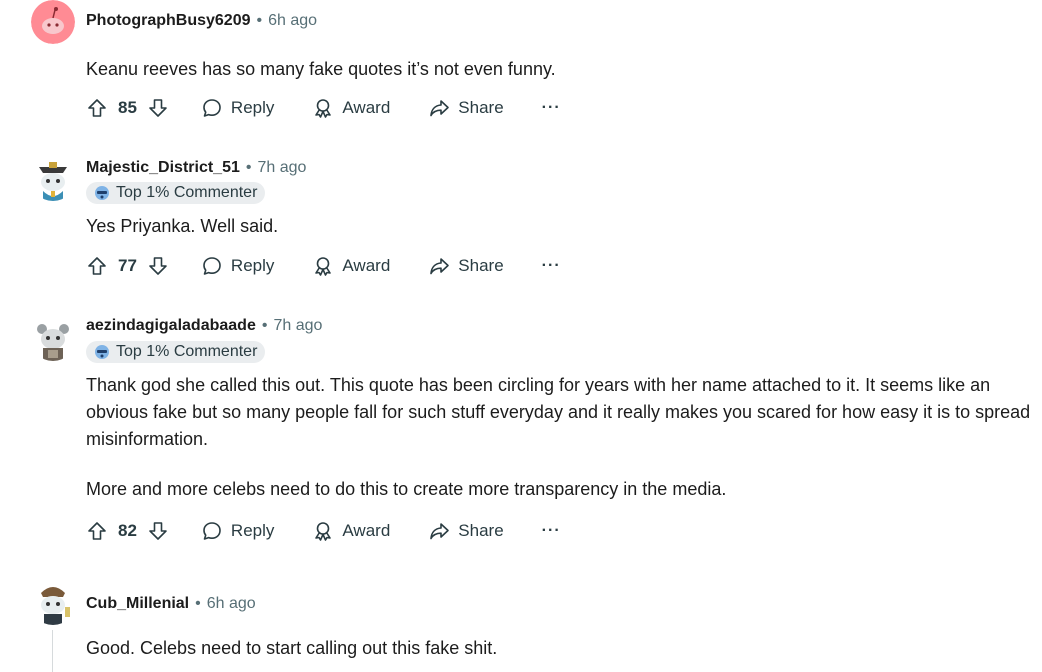 The width and height of the screenshot is (1042, 672). I want to click on vote-count: 82, so click(127, 530).